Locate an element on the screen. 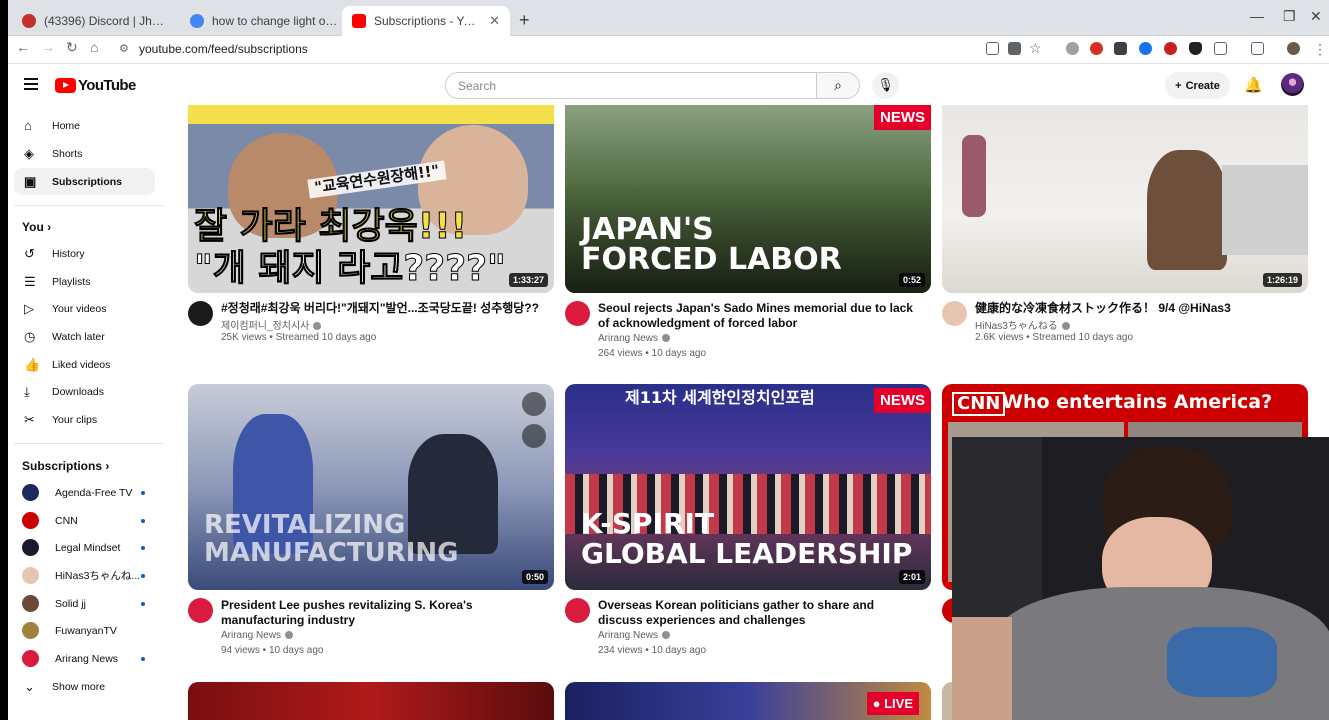 The image size is (1329, 720). sidebar-item-your-videos: ▷ Your videos is located at coordinates (84, 308).